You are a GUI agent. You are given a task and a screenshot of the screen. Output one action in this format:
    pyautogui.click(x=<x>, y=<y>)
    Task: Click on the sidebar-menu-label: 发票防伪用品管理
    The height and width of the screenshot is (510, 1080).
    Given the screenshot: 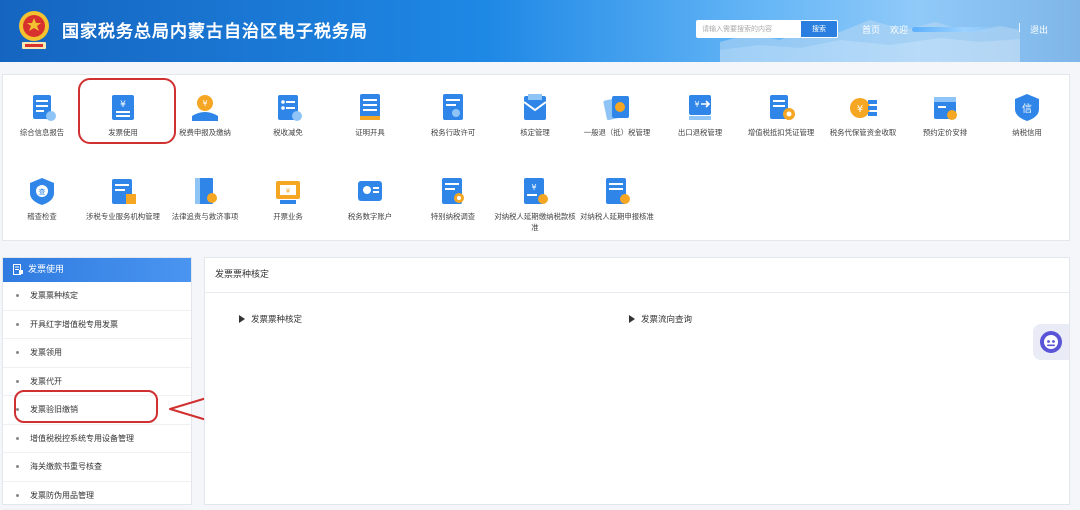 What is the action you would take?
    pyautogui.click(x=62, y=495)
    